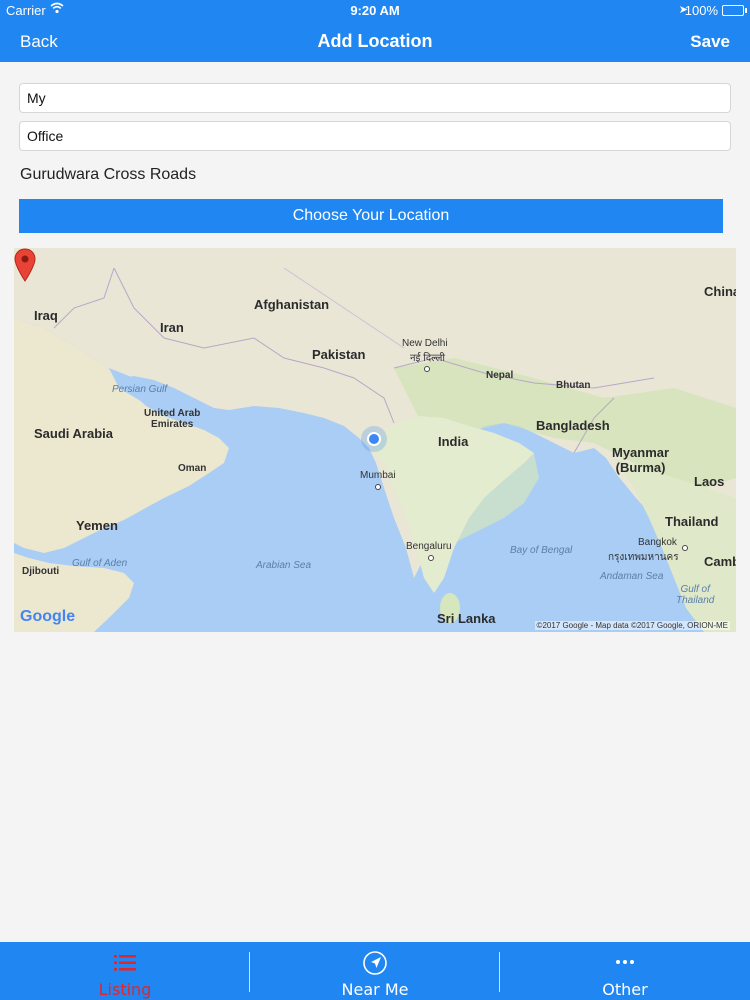 The image size is (750, 1000). I want to click on map-label-oman: Oman, so click(192, 468).